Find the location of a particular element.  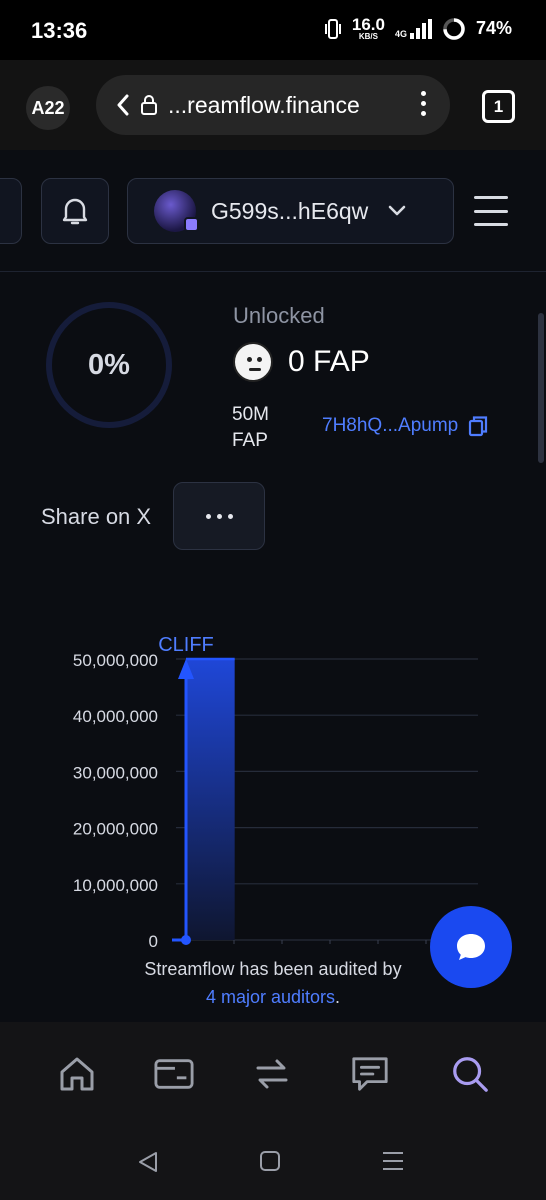

home-icon is located at coordinates (77, 1074).